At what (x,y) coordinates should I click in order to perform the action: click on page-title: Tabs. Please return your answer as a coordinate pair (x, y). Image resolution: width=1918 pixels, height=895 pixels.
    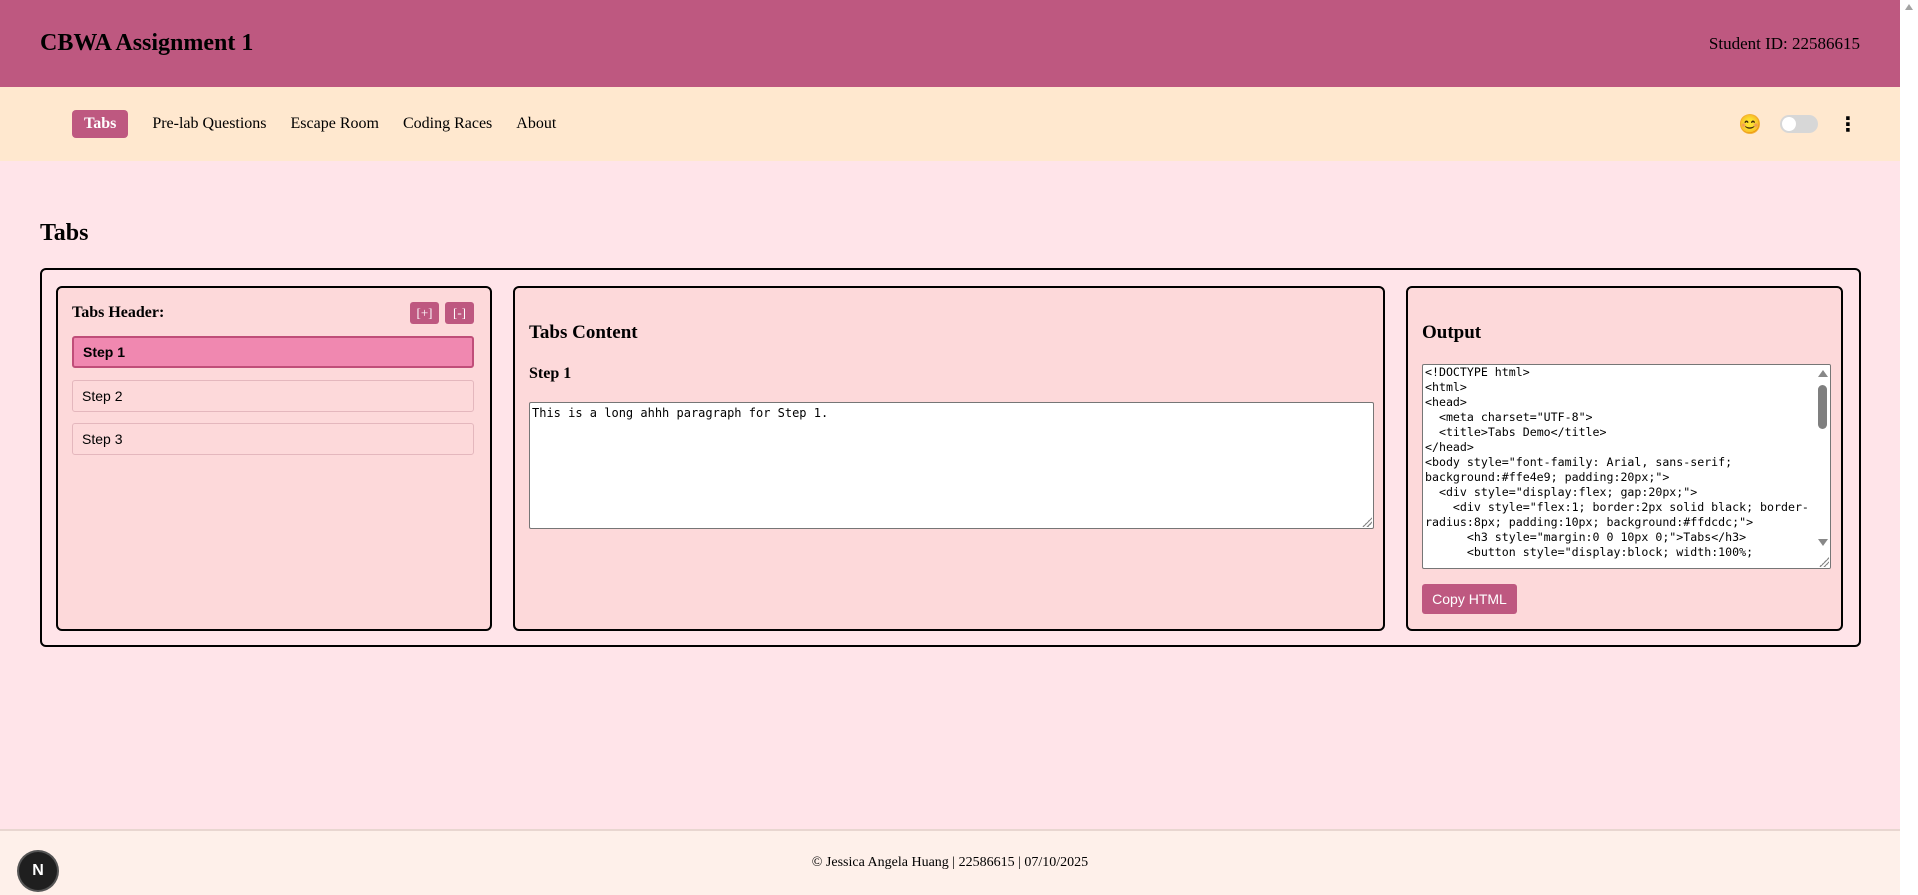
    Looking at the image, I should click on (64, 233).